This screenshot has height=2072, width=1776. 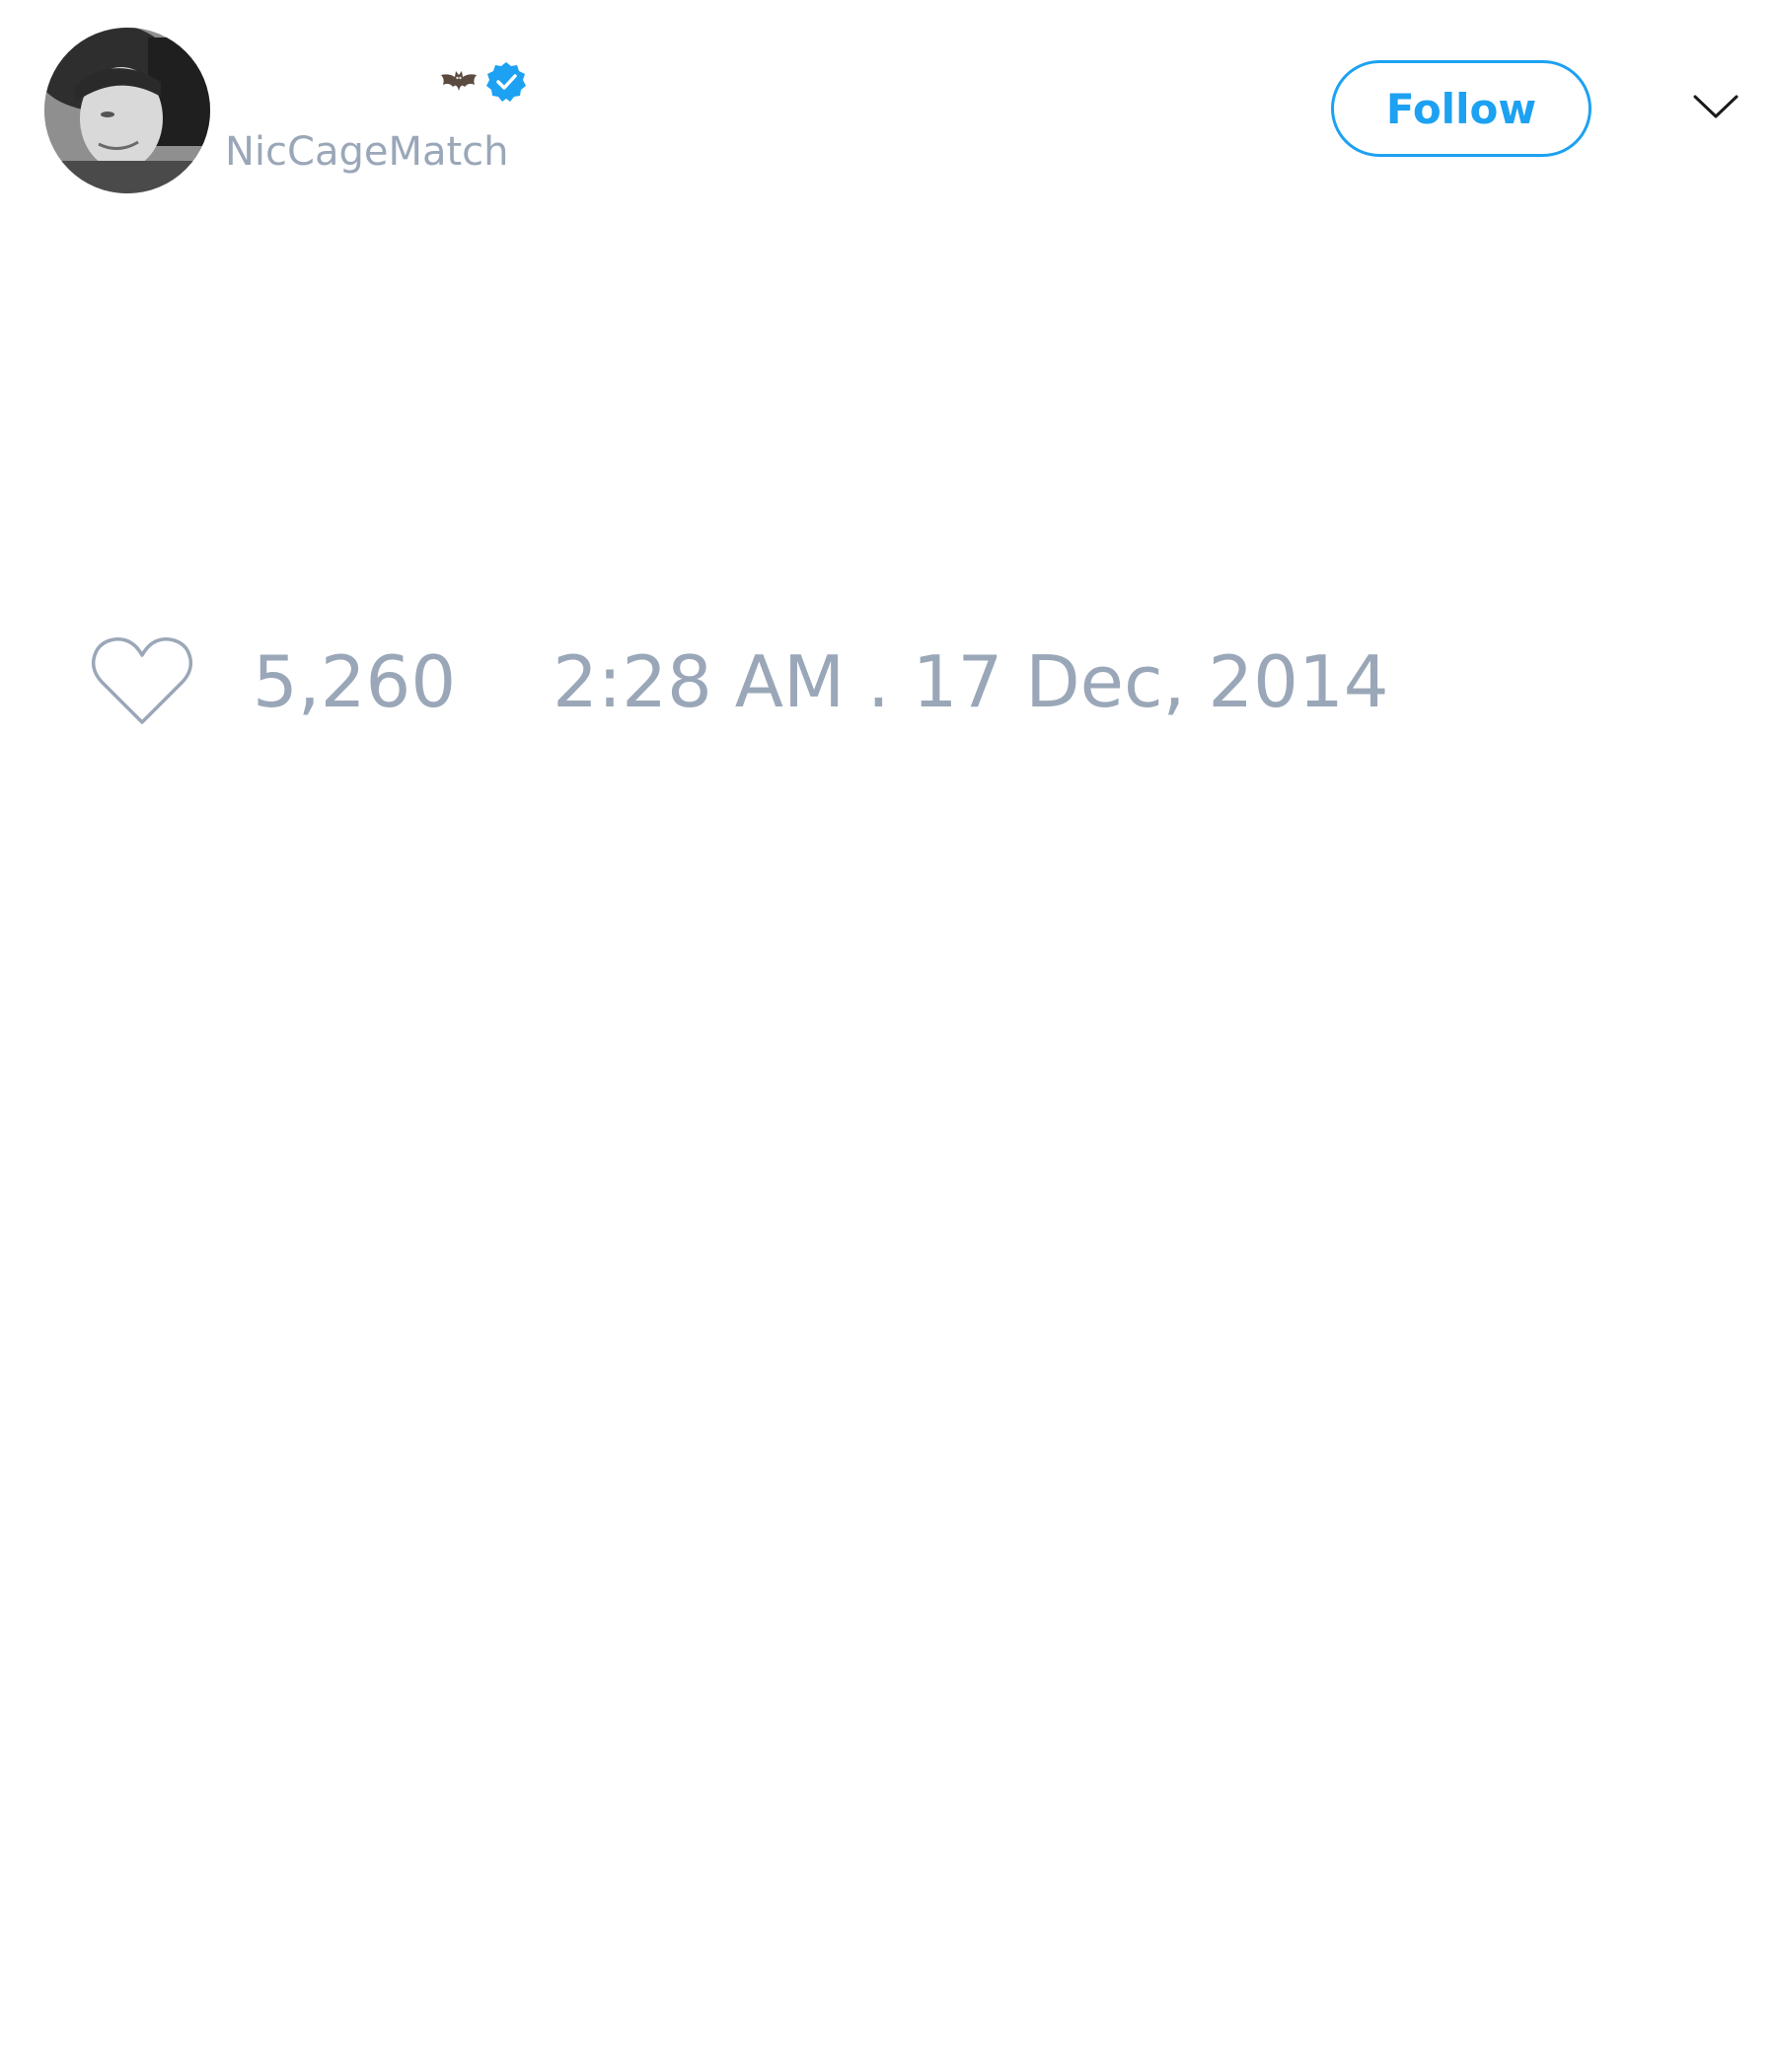 I want to click on verified-badge-icon, so click(x=506, y=82).